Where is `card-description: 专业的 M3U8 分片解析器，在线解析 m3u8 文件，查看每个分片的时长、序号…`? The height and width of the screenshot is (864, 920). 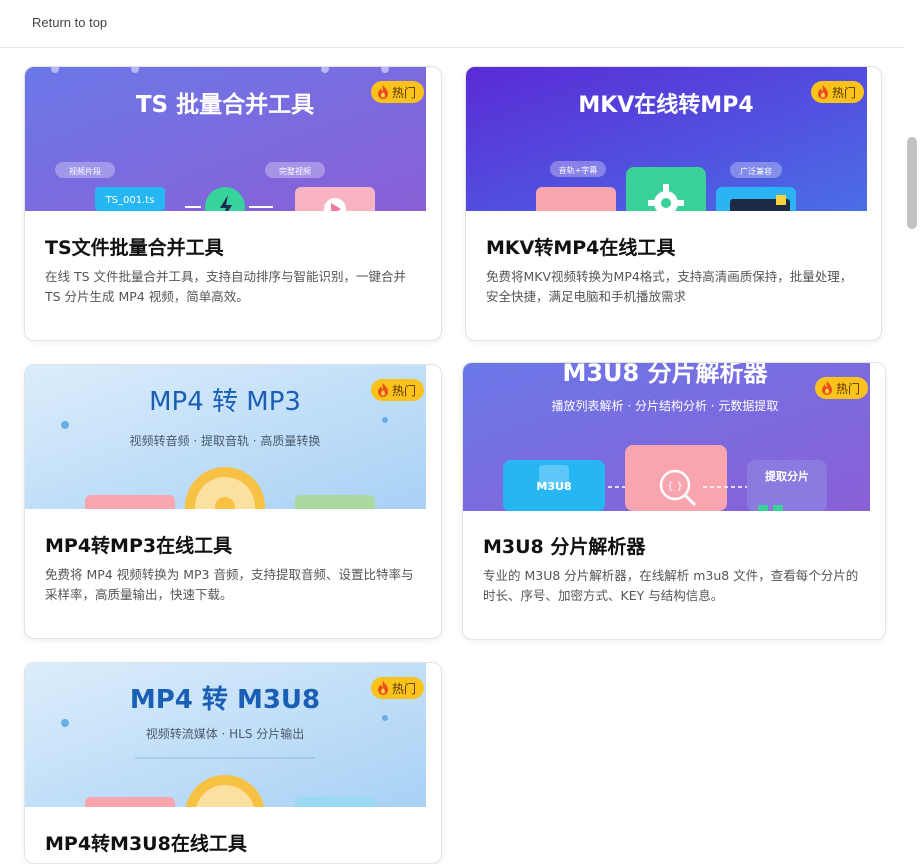 card-description: 专业的 M3U8 分片解析器，在线解析 m3u8 文件，查看每个分片的时长、序号… is located at coordinates (671, 585).